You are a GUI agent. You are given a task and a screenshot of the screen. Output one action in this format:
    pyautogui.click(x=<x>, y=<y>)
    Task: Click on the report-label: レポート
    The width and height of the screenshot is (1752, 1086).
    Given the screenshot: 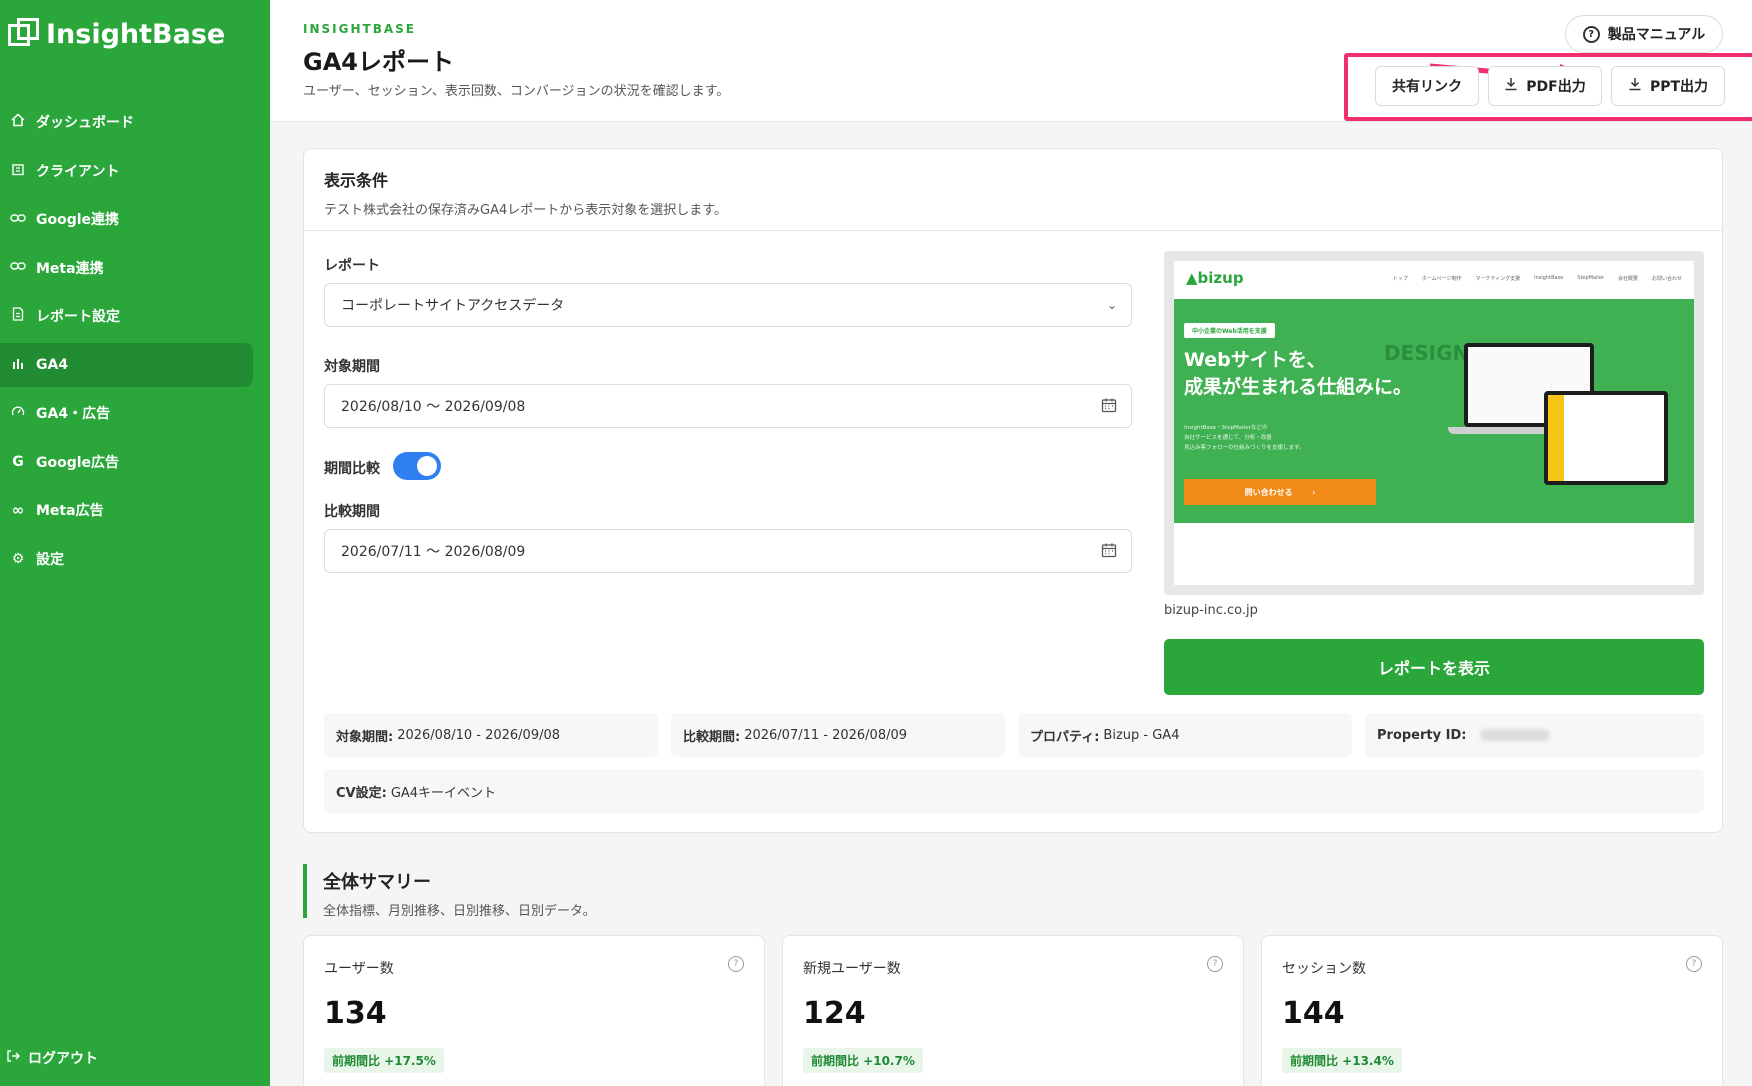 What is the action you would take?
    pyautogui.click(x=352, y=266)
    